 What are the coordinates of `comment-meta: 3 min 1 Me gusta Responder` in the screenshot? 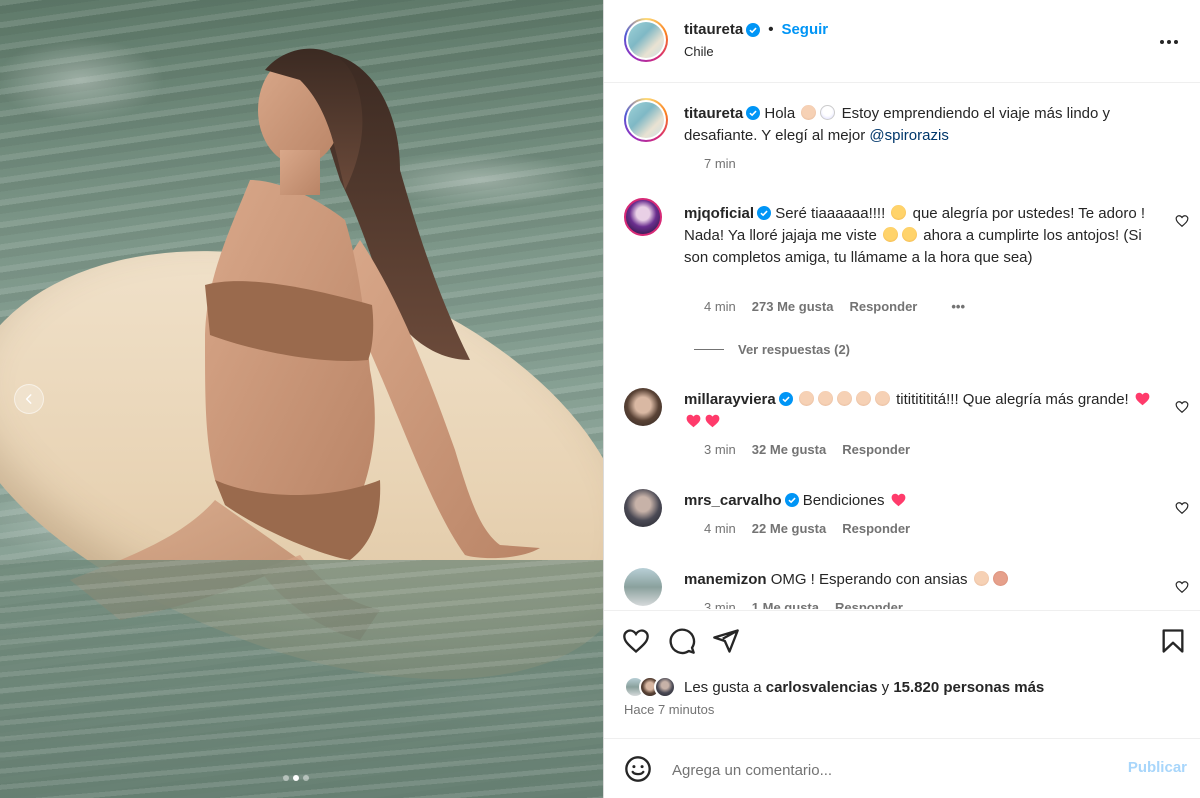 It's located at (803, 604).